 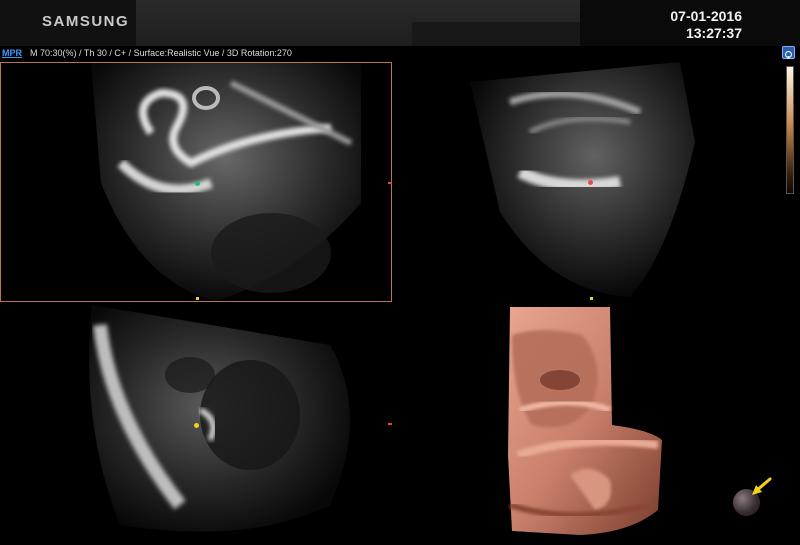 What do you see at coordinates (713, 33) in the screenshot?
I see `exam-time: 13:27:37` at bounding box center [713, 33].